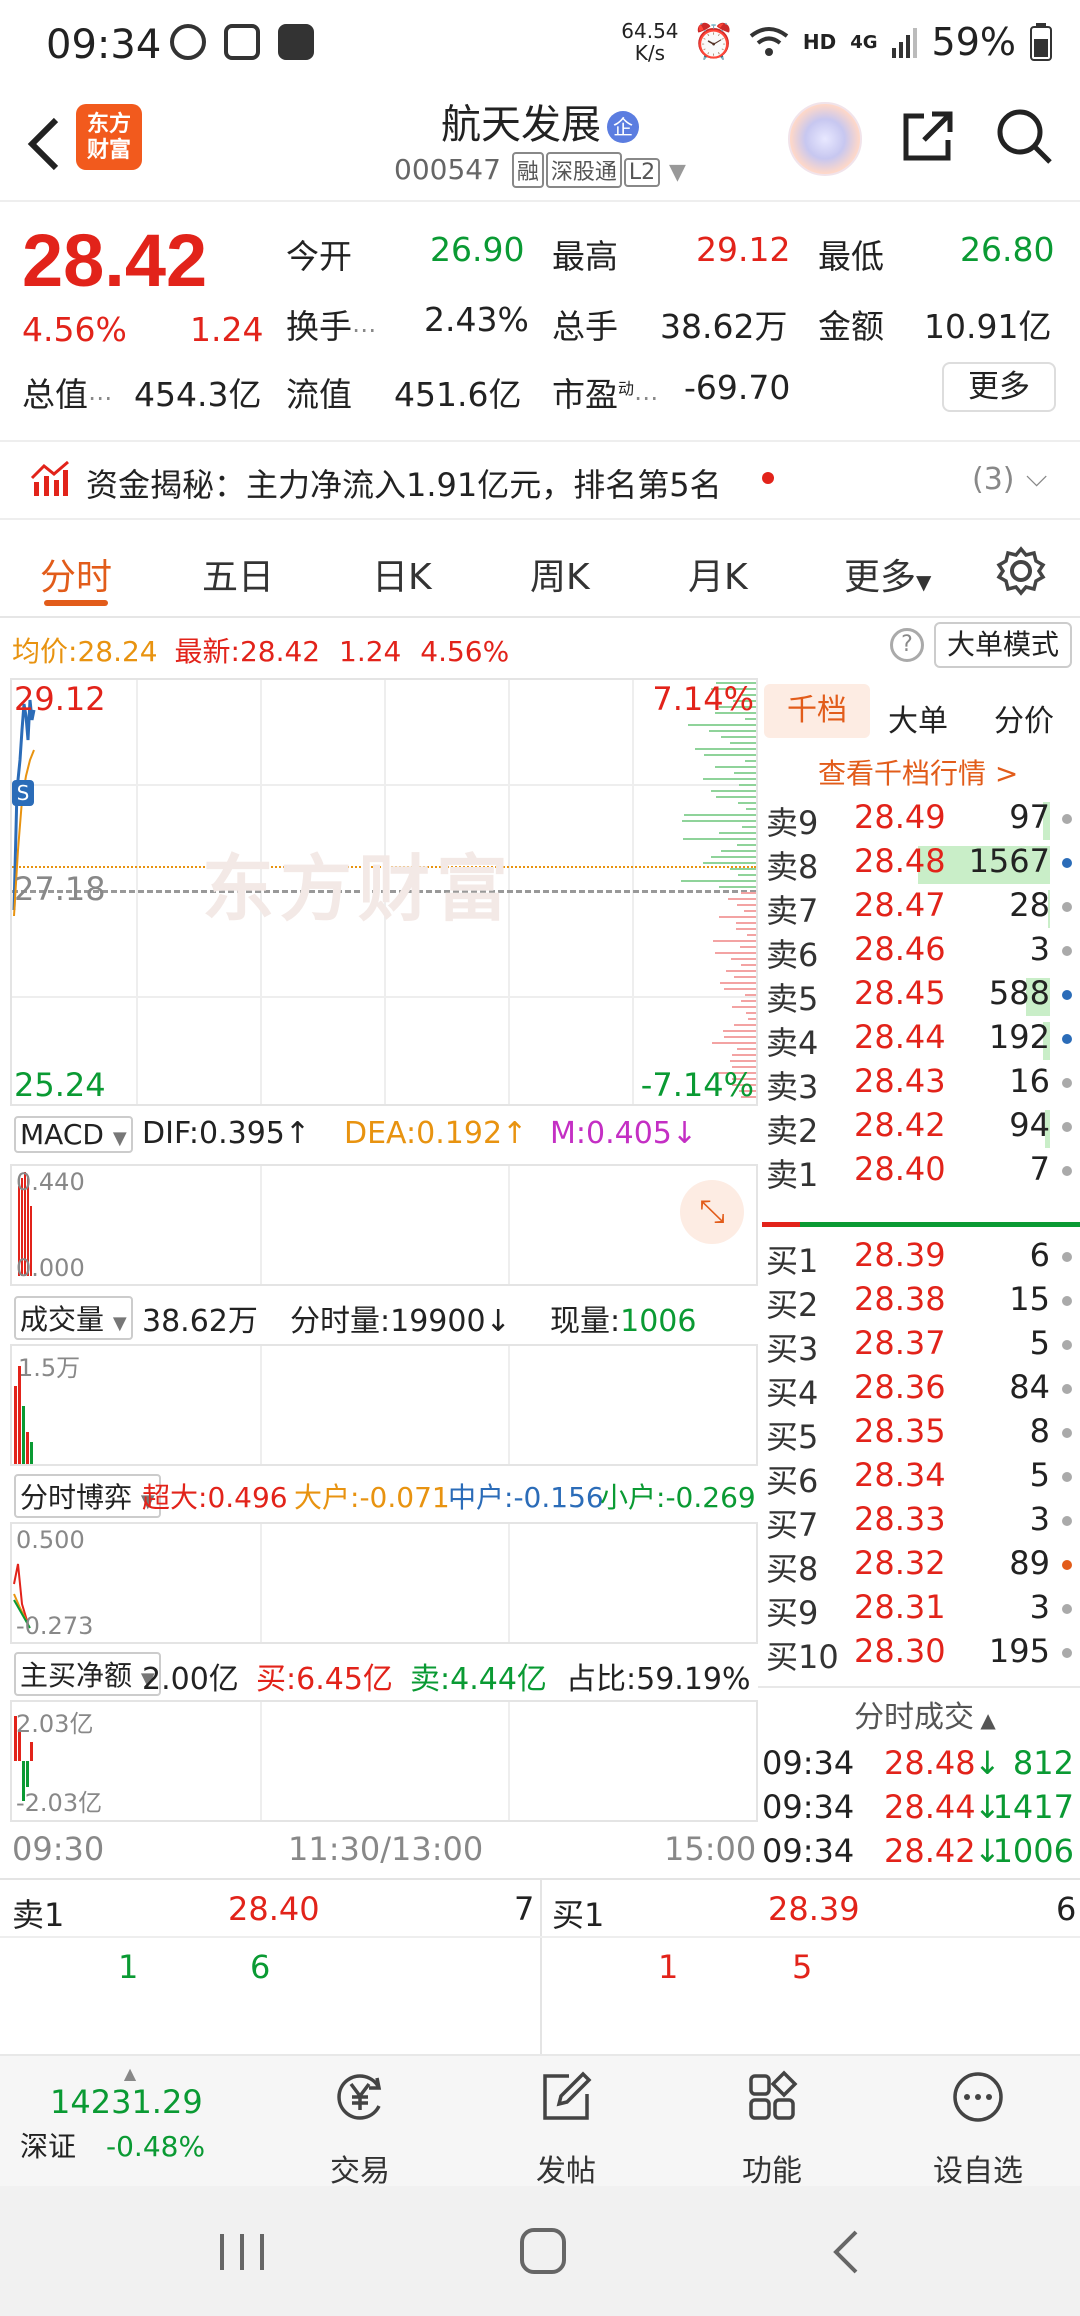 The image size is (1080, 2316). Describe the element at coordinates (919, 1172) in the screenshot. I see `ask-row: 卖1 28.40 7` at that location.